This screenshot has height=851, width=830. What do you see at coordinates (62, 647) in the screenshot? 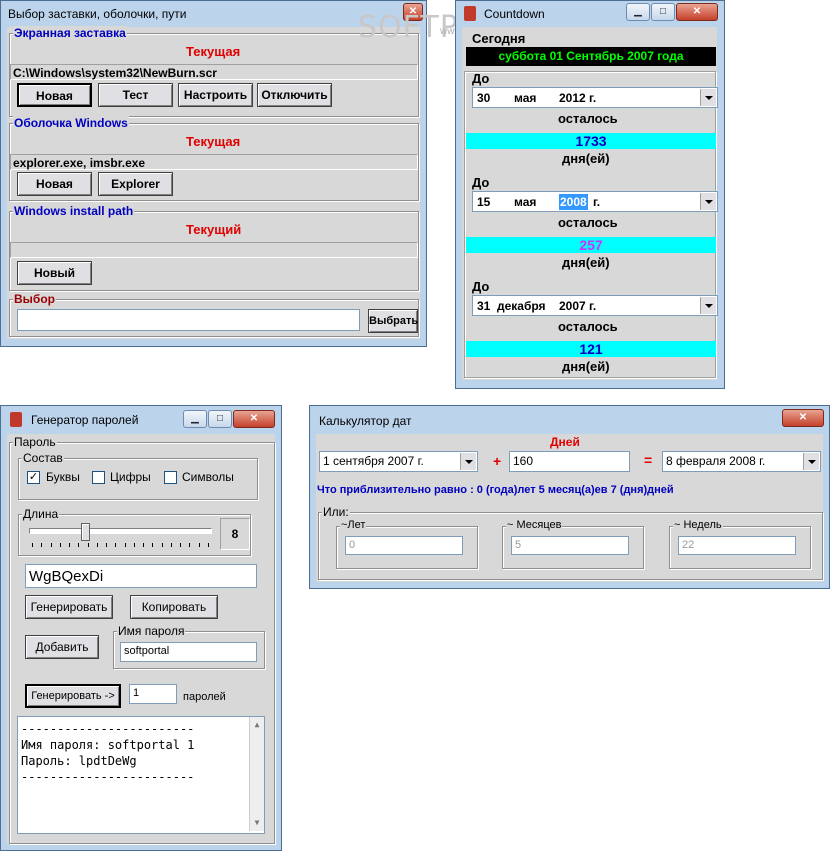
I see `add-button: Добавить` at bounding box center [62, 647].